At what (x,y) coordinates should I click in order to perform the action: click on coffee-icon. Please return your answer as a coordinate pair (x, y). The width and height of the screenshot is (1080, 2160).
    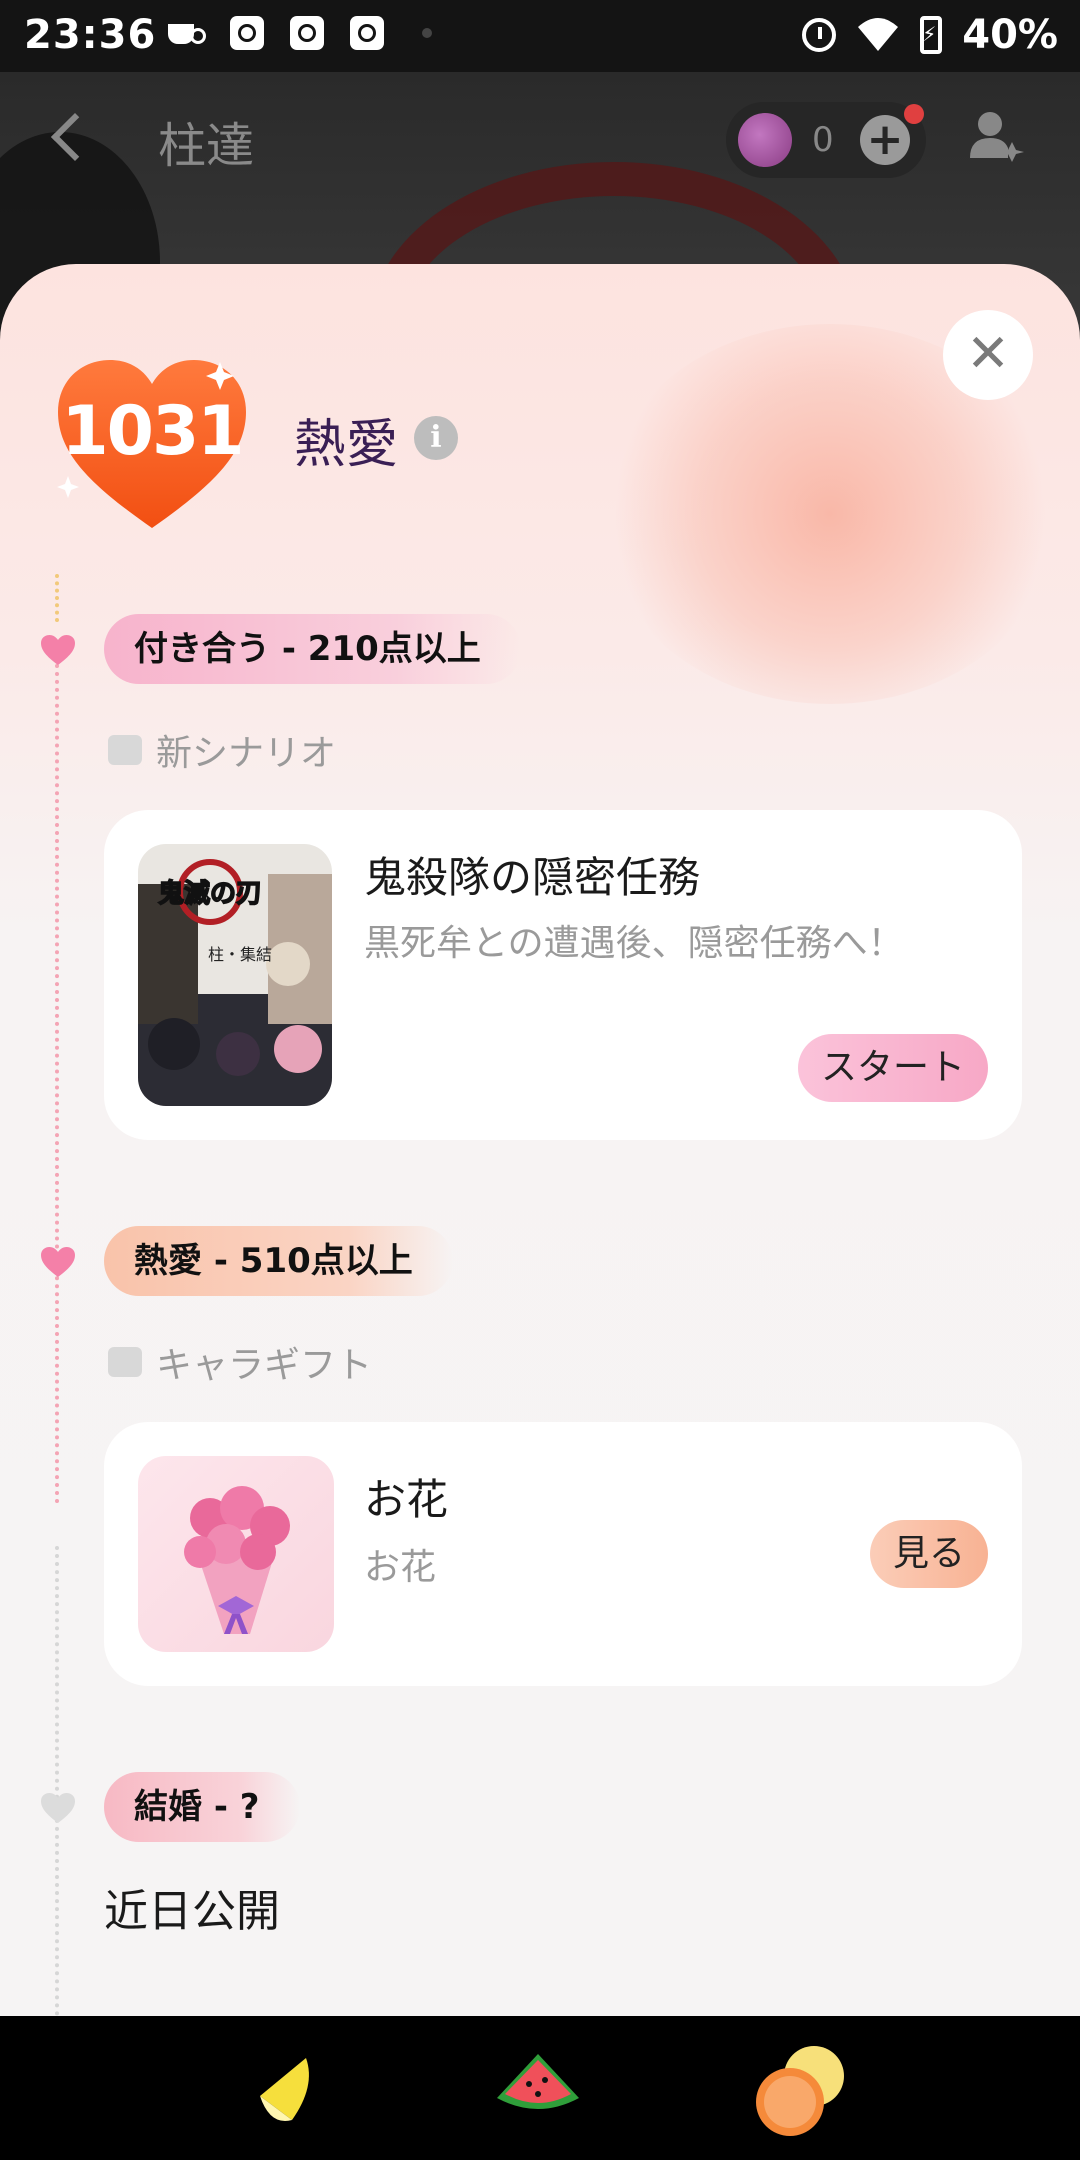
    Looking at the image, I should click on (186, 33).